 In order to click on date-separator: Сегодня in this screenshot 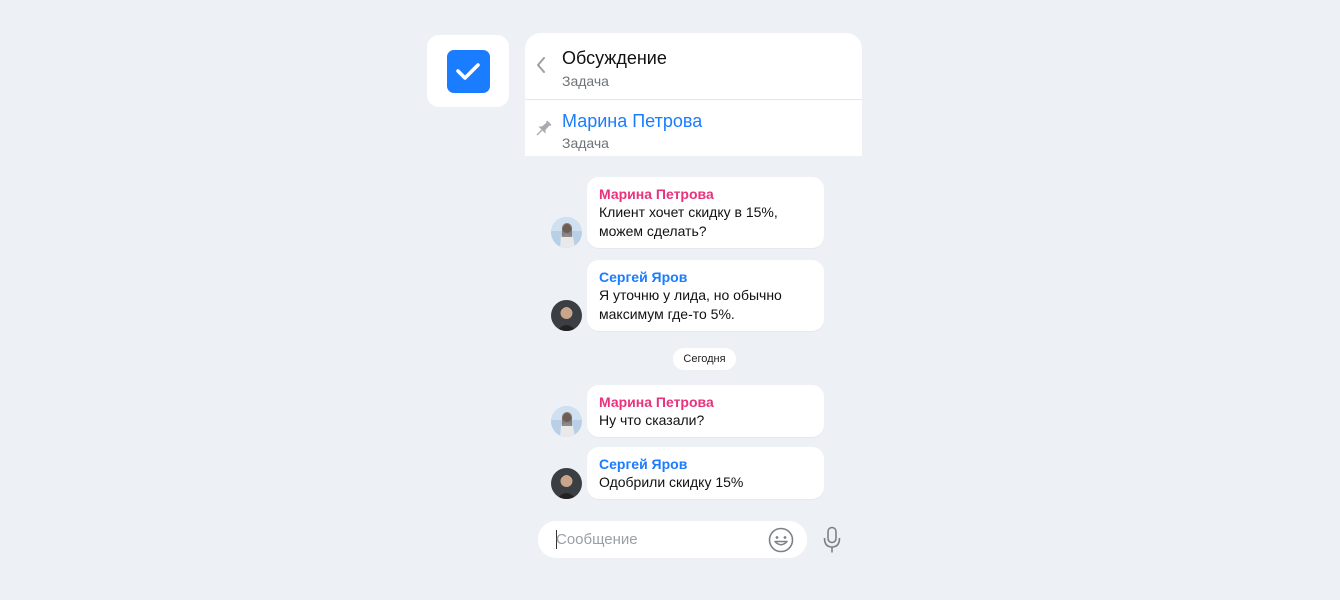, I will do `click(704, 359)`.